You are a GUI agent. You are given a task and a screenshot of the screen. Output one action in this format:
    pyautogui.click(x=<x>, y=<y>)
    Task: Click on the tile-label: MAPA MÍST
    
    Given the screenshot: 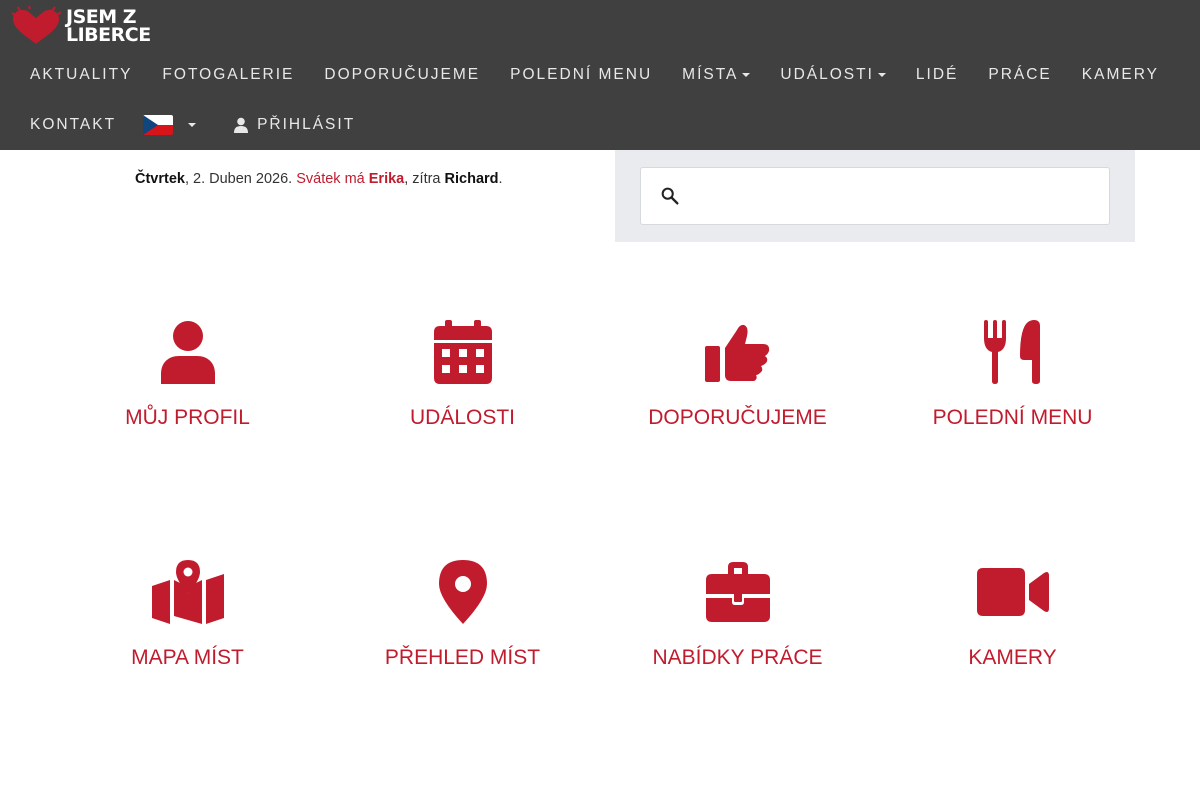 What is the action you would take?
    pyautogui.click(x=187, y=657)
    